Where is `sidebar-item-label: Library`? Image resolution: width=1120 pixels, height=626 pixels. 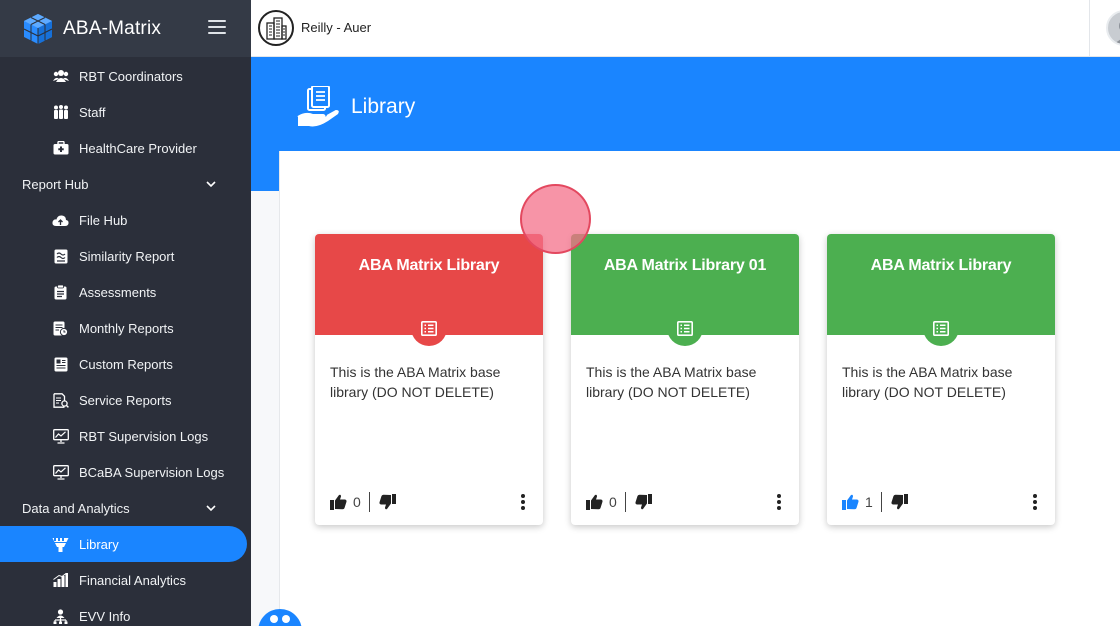
sidebar-item-label: Library is located at coordinates (99, 544).